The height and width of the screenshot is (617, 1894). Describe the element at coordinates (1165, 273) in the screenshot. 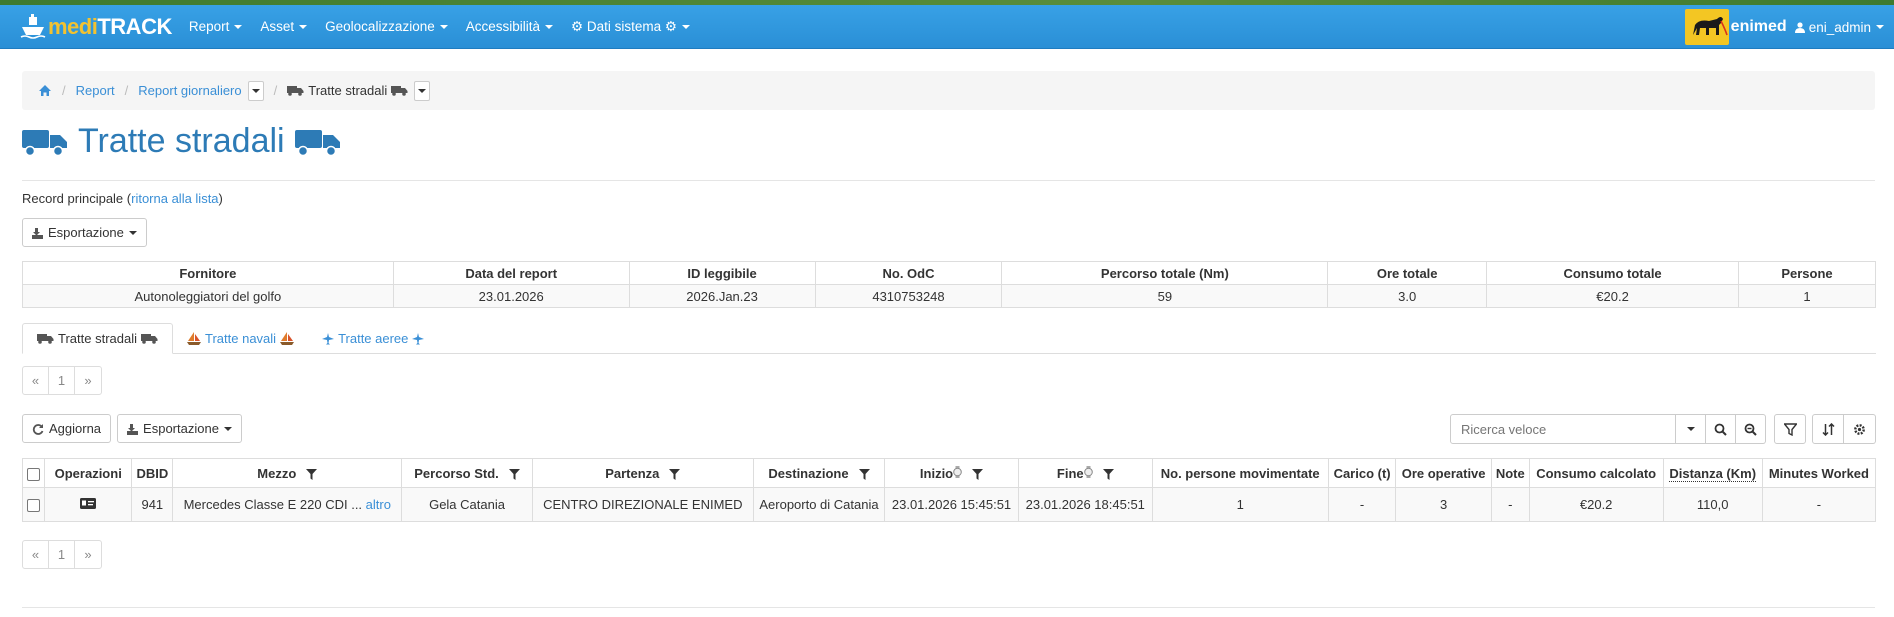

I see `summary-header: Percorso totale (Nm)` at that location.